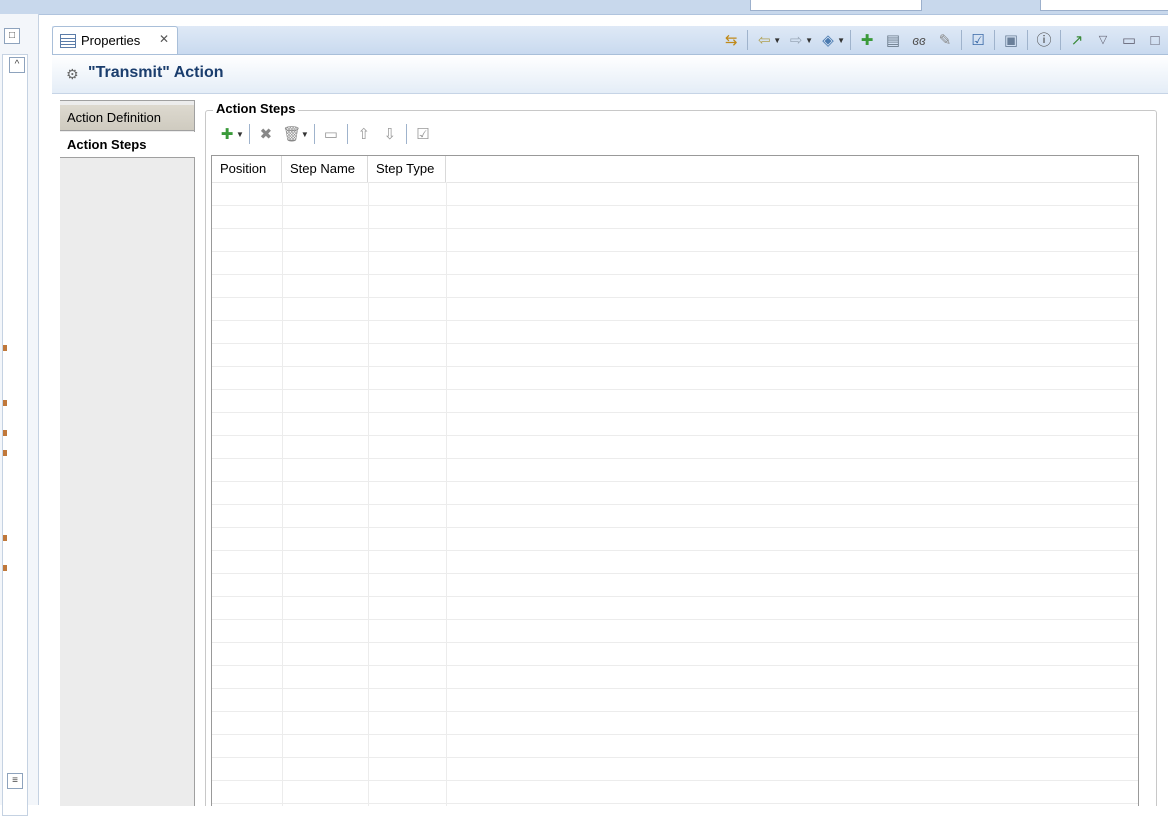 Image resolution: width=1168 pixels, height=816 pixels. What do you see at coordinates (12, 36) in the screenshot?
I see `restore-icon: □` at bounding box center [12, 36].